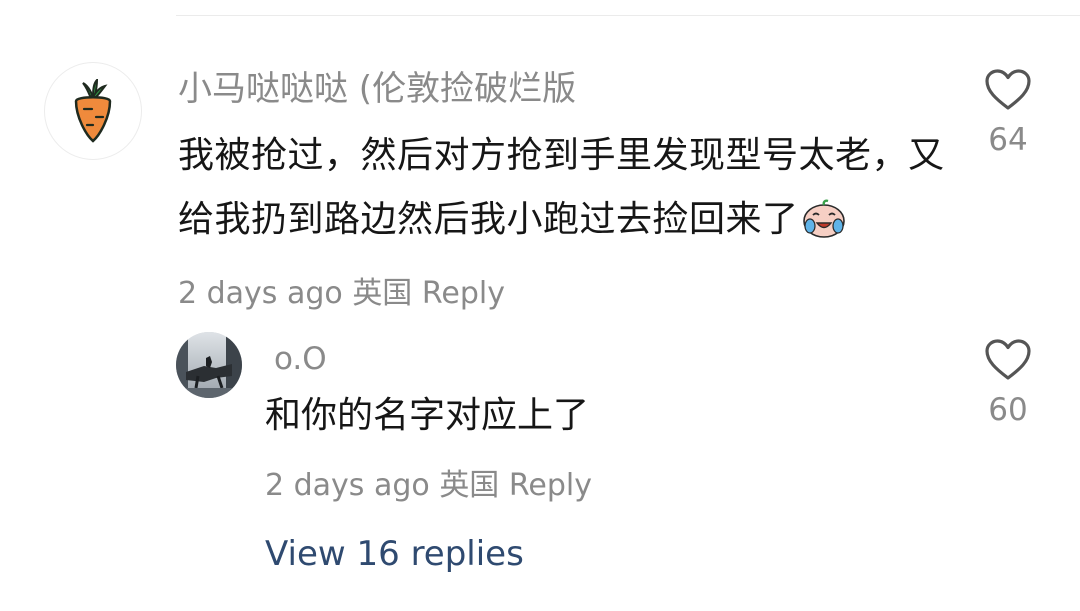 The height and width of the screenshot is (611, 1080). I want to click on like-button: 64, so click(1008, 113).